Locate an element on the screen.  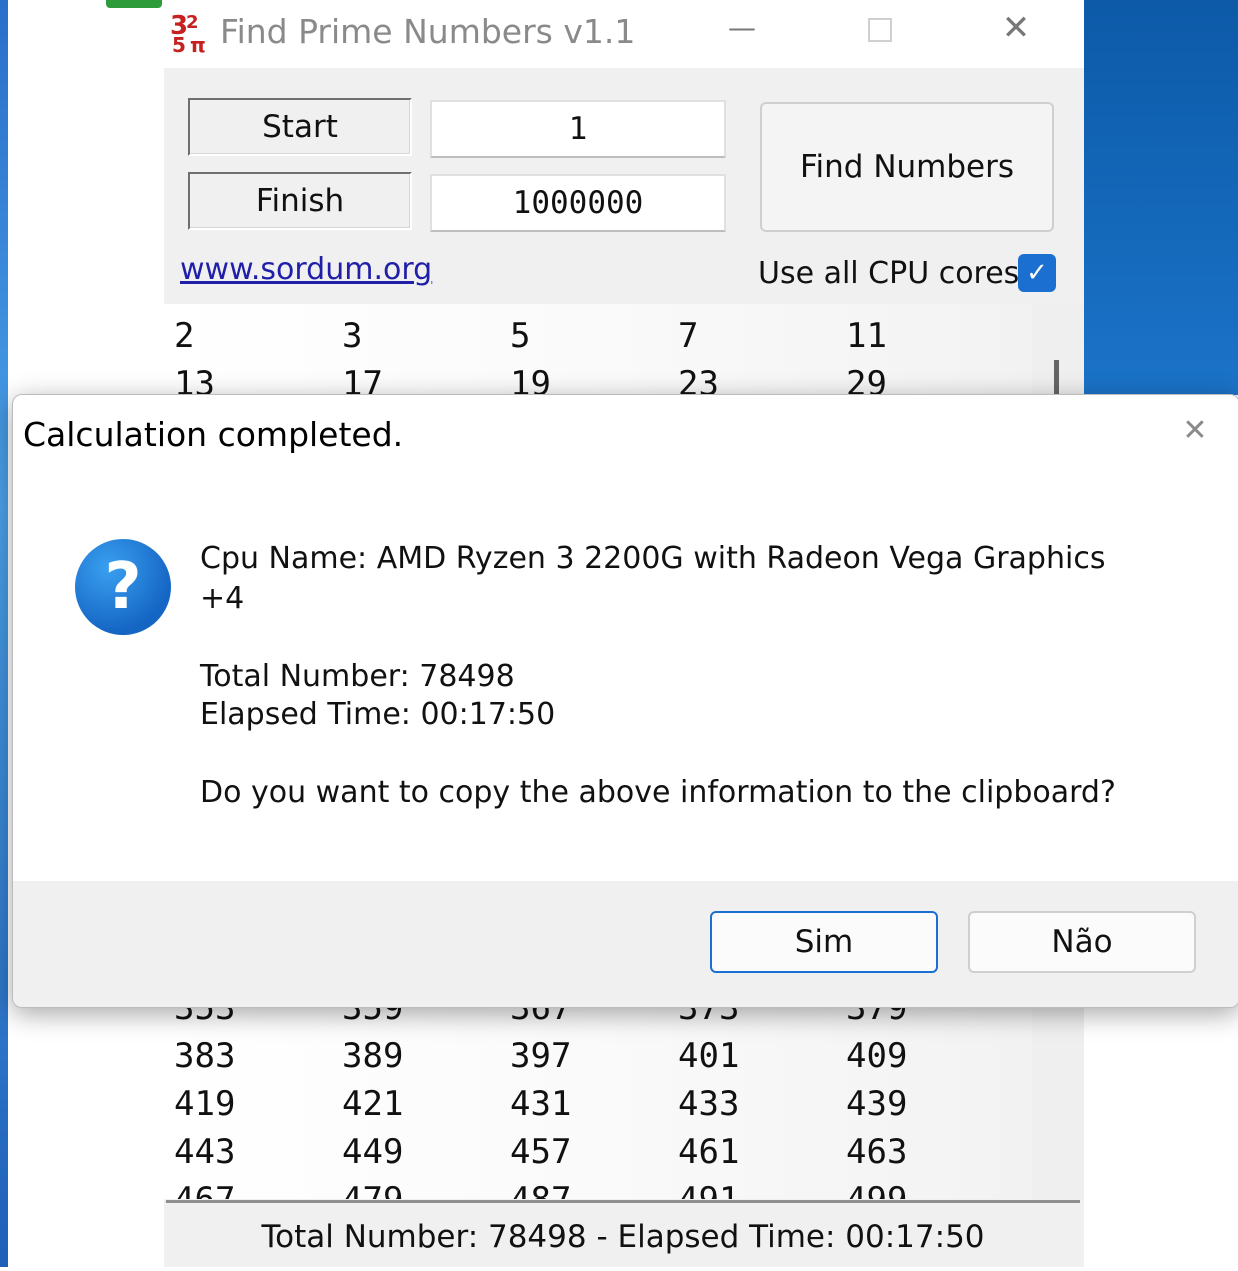
yes-button: Sim is located at coordinates (824, 942).